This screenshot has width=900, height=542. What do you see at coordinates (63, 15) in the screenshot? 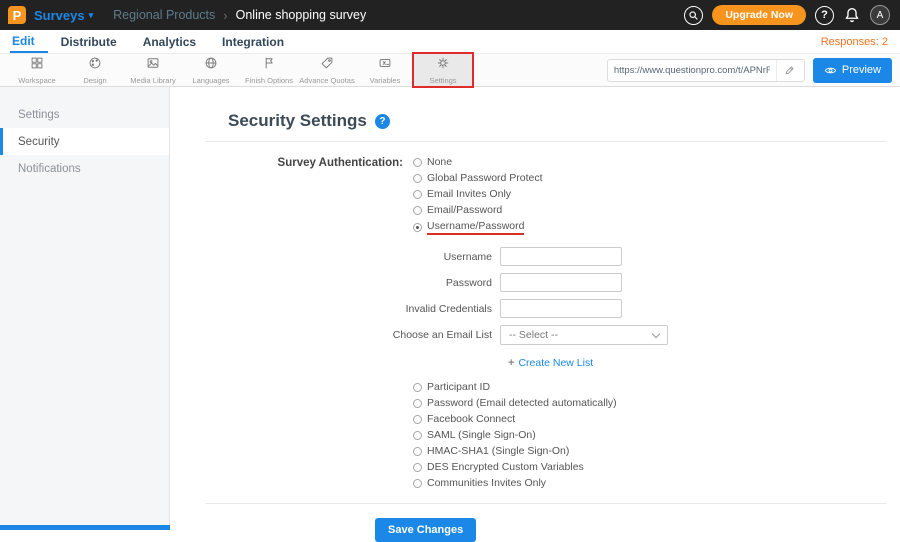
I see `product-switcher: Surveys ▾` at bounding box center [63, 15].